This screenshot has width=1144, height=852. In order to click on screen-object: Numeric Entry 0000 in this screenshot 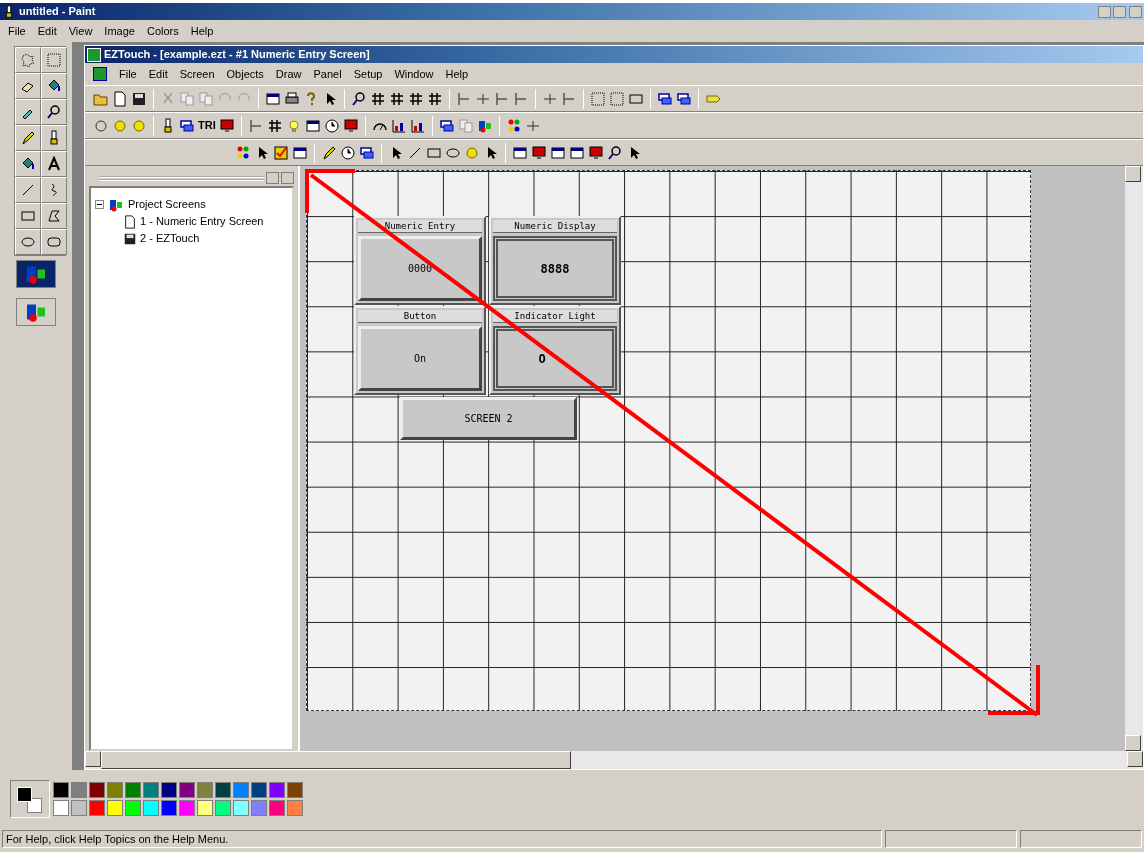, I will do `click(420, 260)`.